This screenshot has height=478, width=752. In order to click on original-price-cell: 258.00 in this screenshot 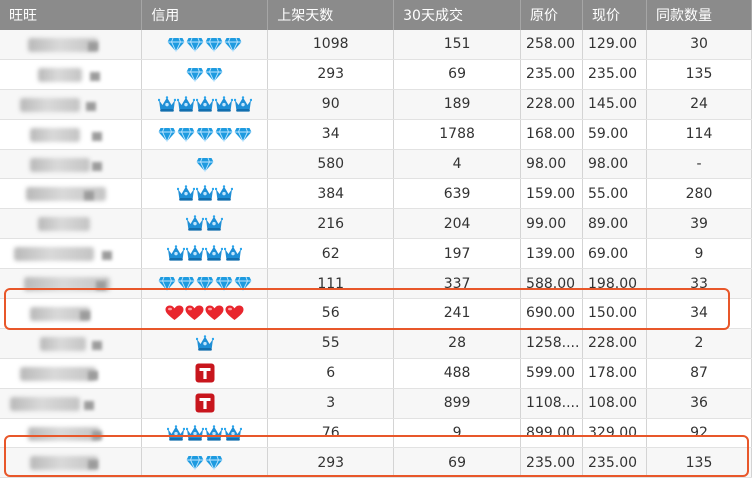, I will do `click(552, 45)`.